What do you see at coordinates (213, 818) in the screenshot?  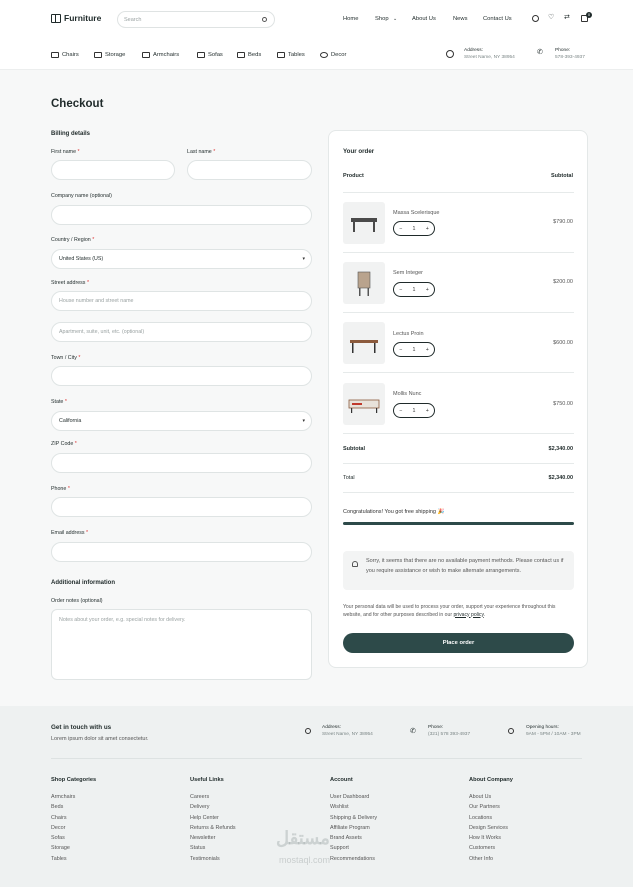 I see `footer-link: Help Center` at bounding box center [213, 818].